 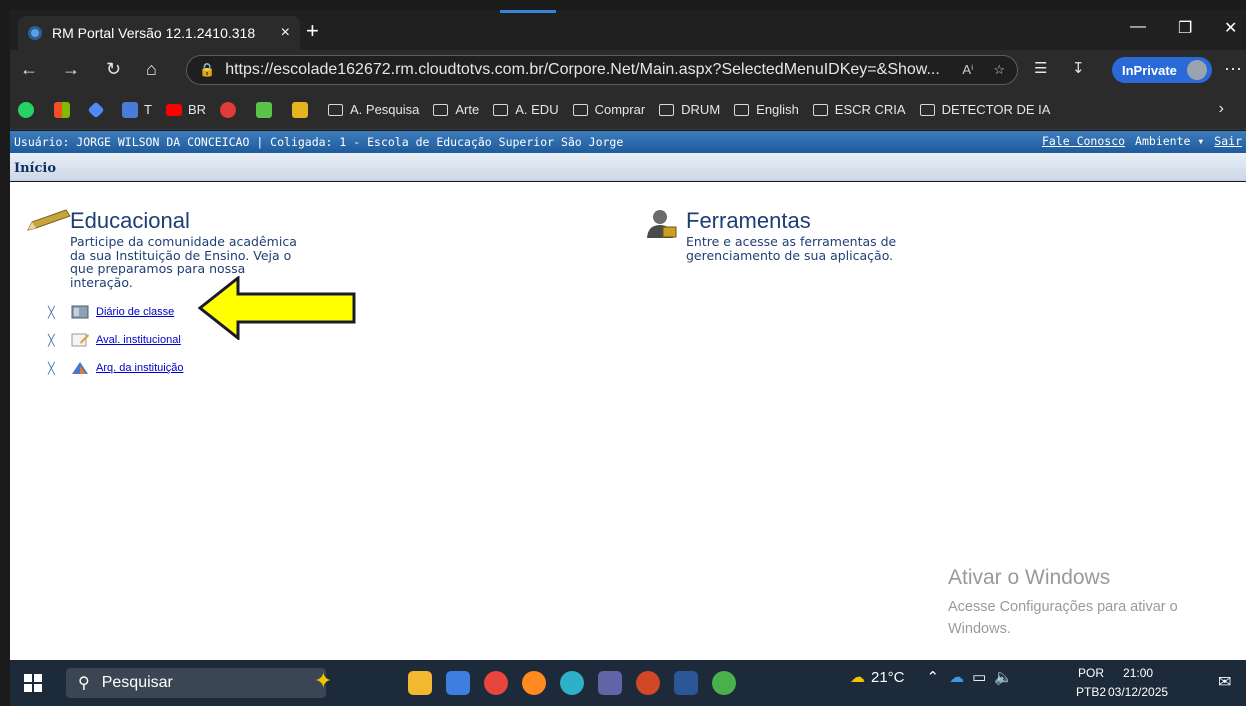 I want to click on highlight-arrow, so click(x=277, y=308).